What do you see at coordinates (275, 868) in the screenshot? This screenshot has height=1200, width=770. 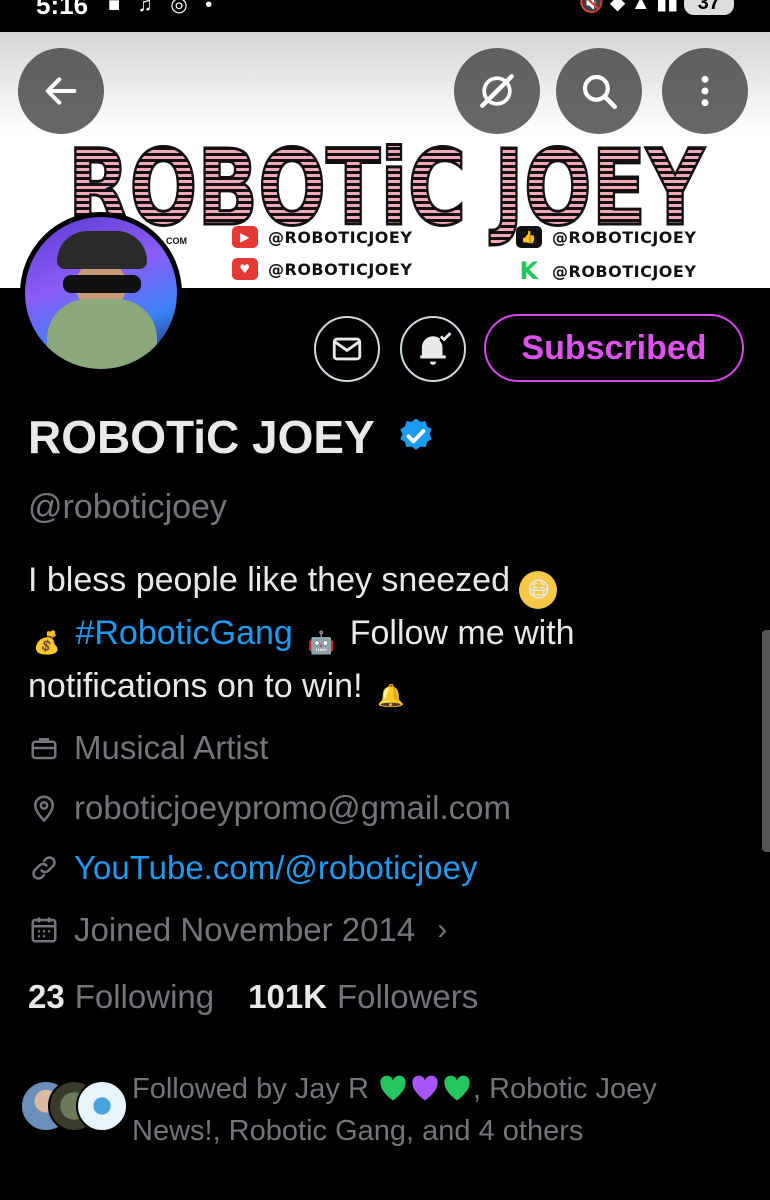 I see `website-link: YouTube.com/@roboticjoey` at bounding box center [275, 868].